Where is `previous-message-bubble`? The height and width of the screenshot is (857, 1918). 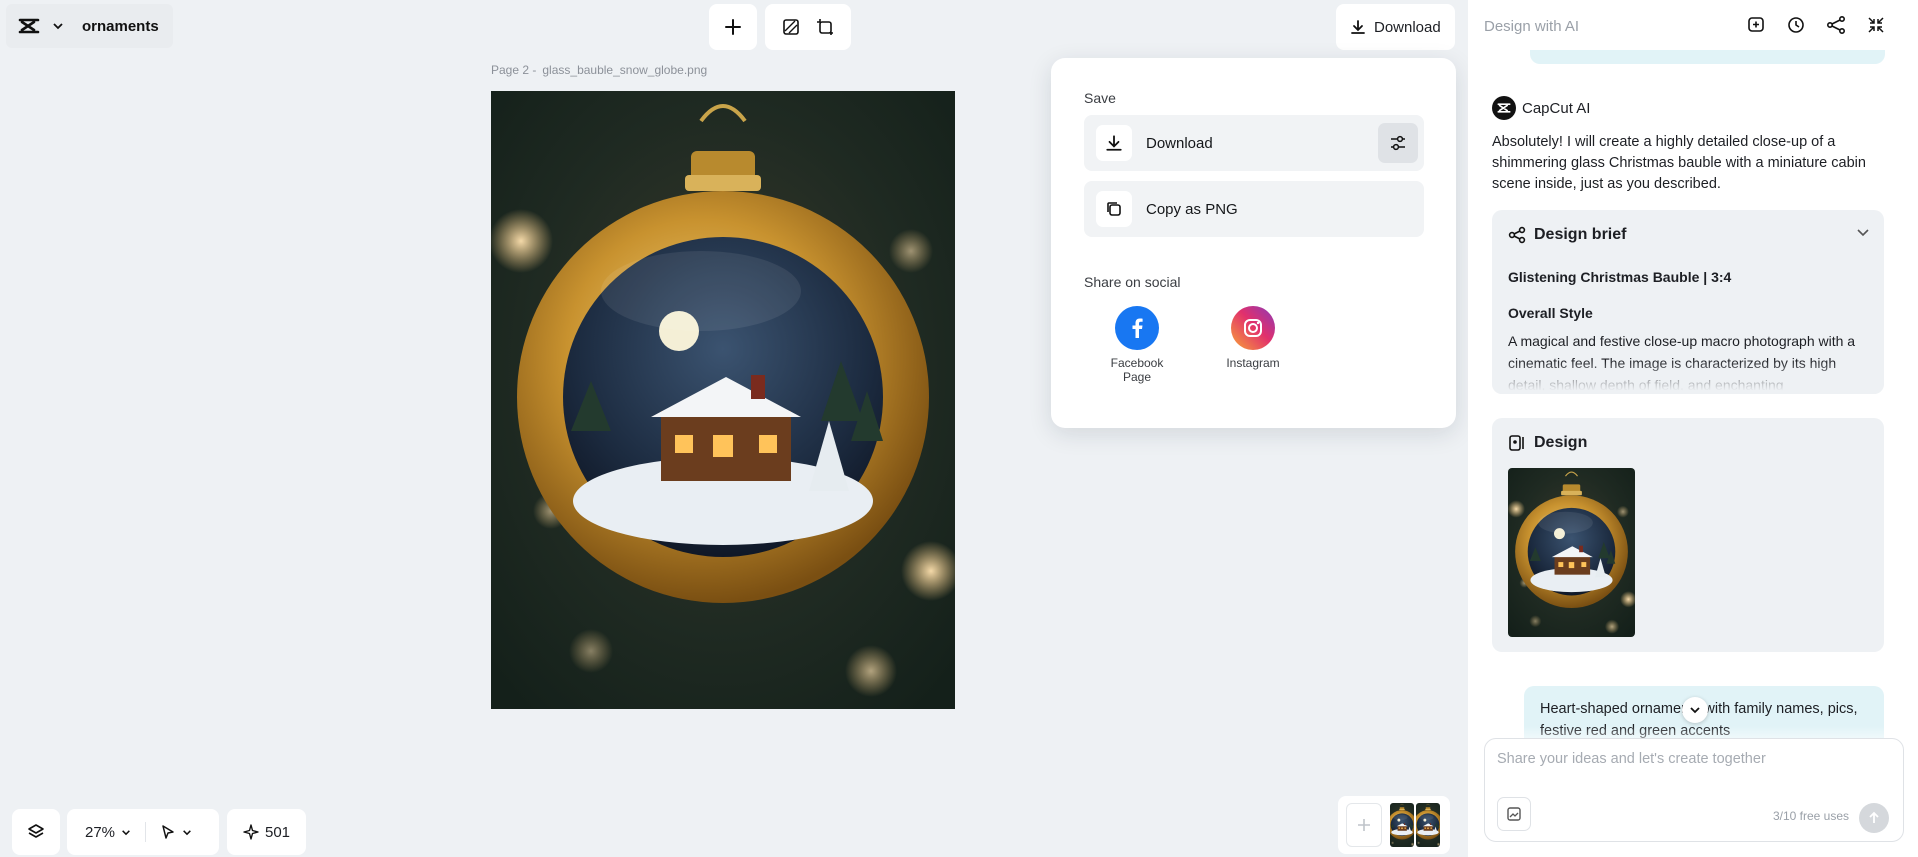
previous-message-bubble is located at coordinates (1707, 57).